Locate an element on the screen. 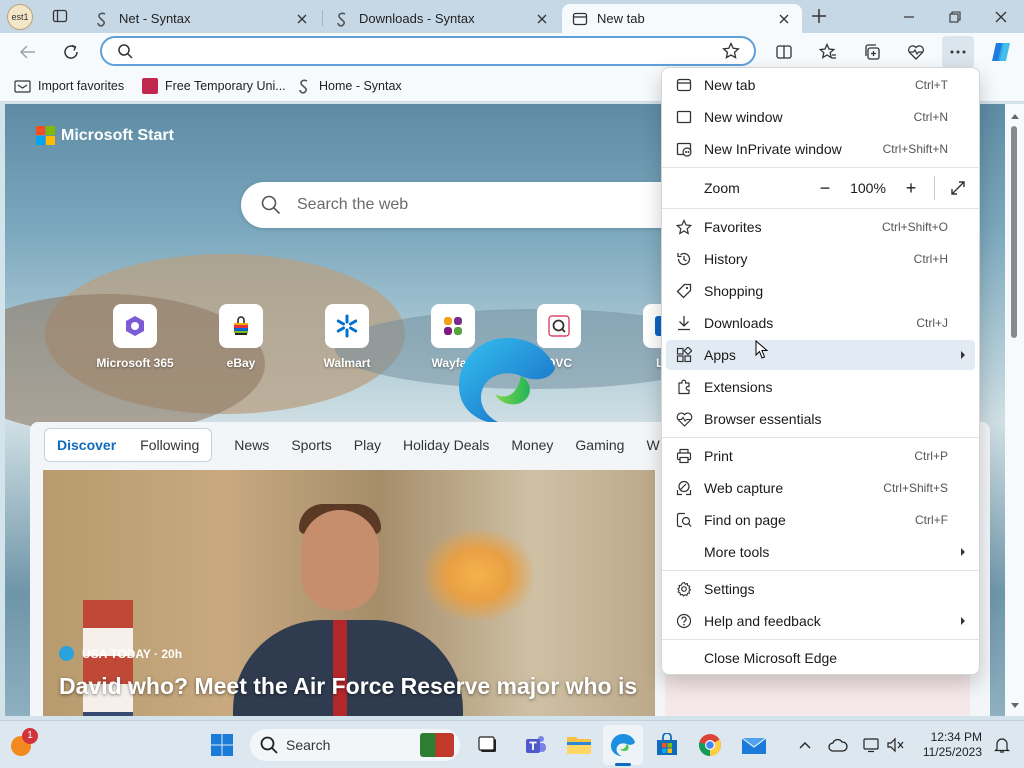  tab-label: New tab is located at coordinates (621, 18).